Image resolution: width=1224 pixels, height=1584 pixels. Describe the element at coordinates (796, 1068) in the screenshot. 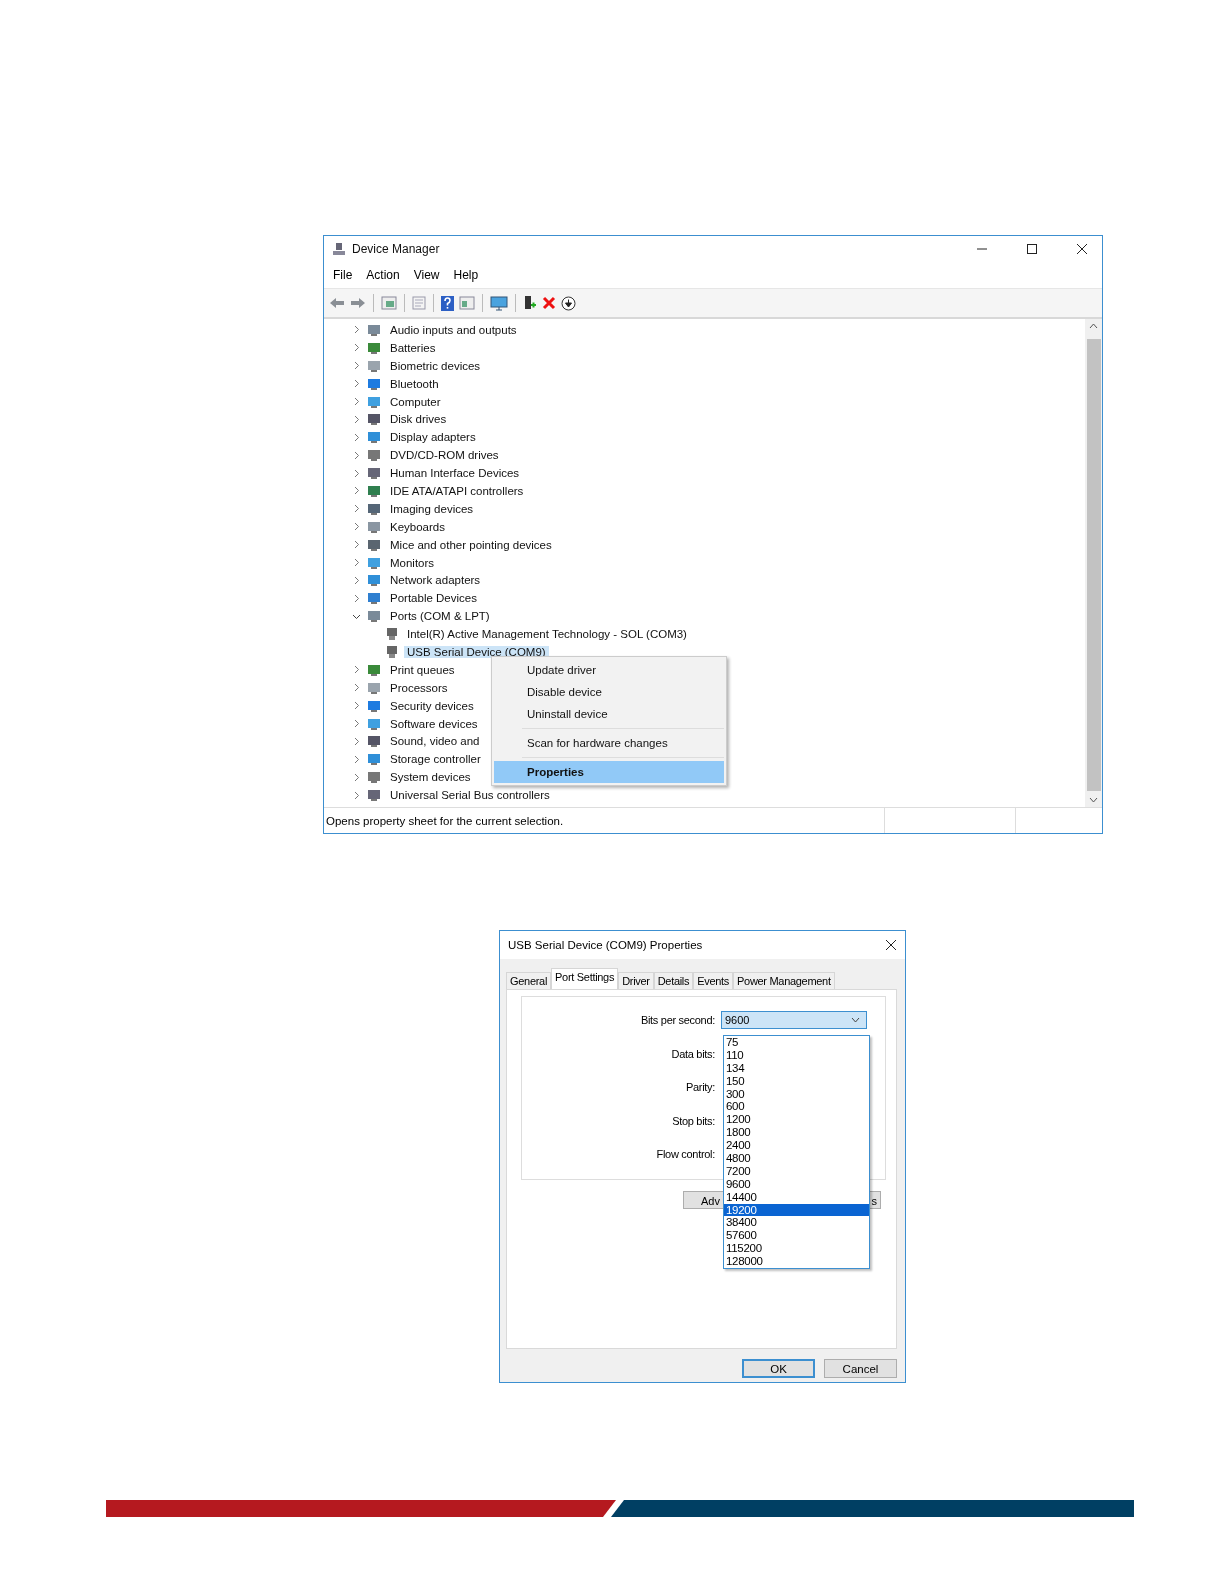

I see `dropdown-option: 134` at that location.